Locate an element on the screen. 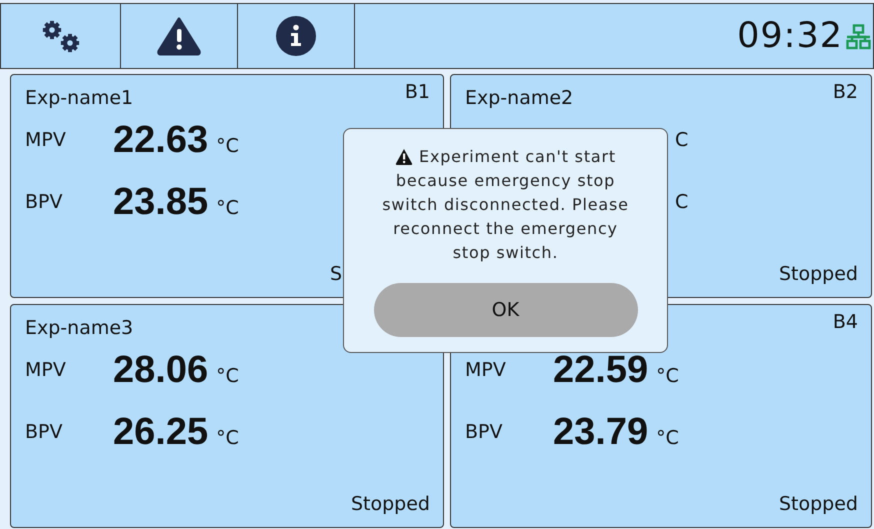 The image size is (874, 529). network-icon is located at coordinates (858, 37).